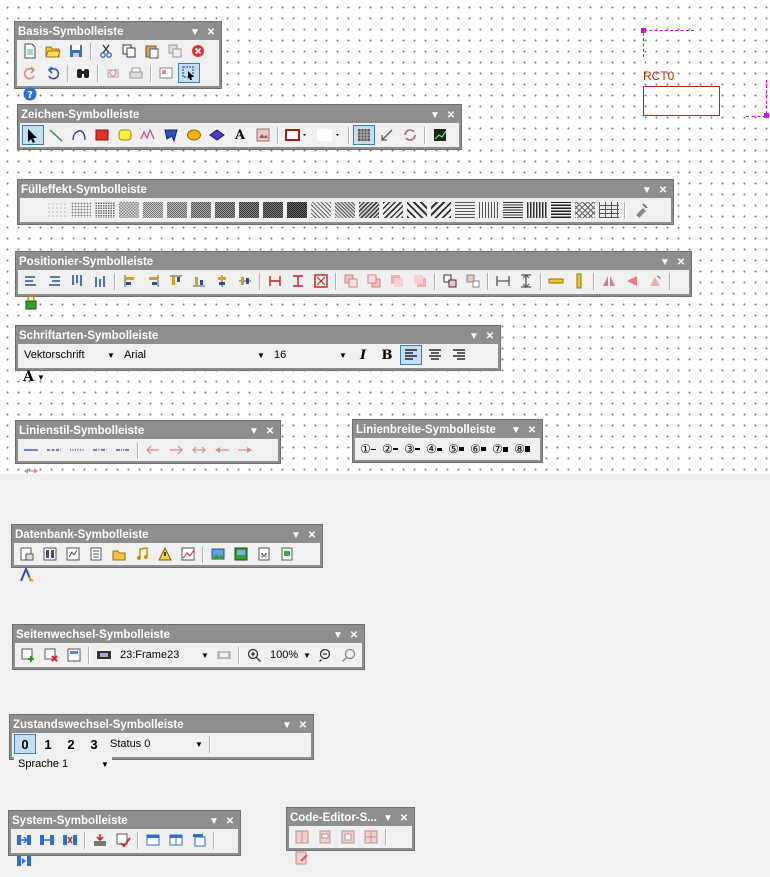 This screenshot has height=877, width=770. What do you see at coordinates (51, 655) in the screenshot?
I see `delete-frame-icon` at bounding box center [51, 655].